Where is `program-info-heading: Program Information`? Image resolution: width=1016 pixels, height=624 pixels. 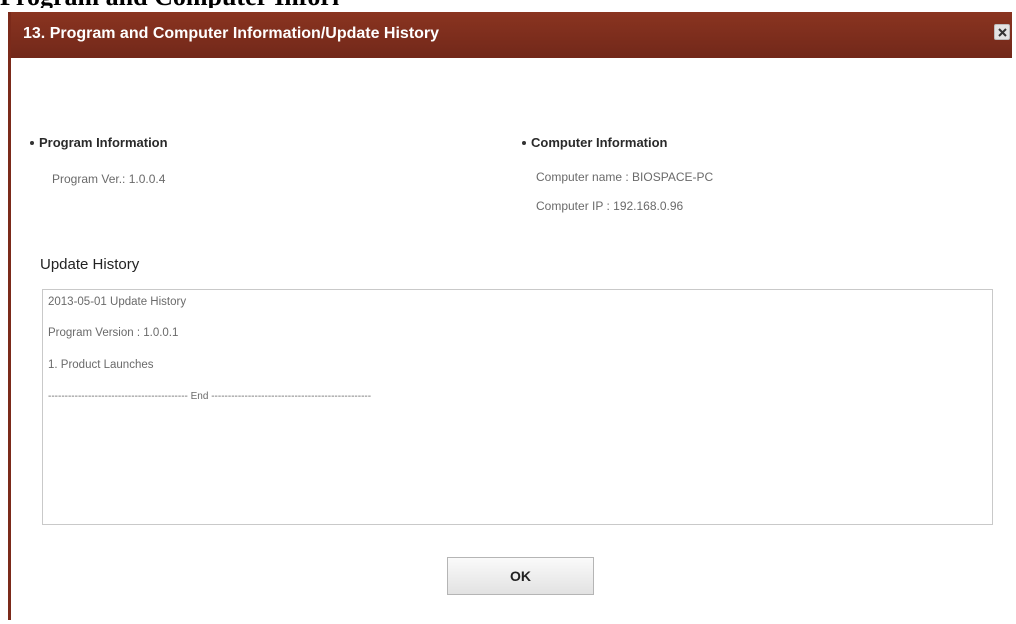 program-info-heading: Program Information is located at coordinates (99, 142).